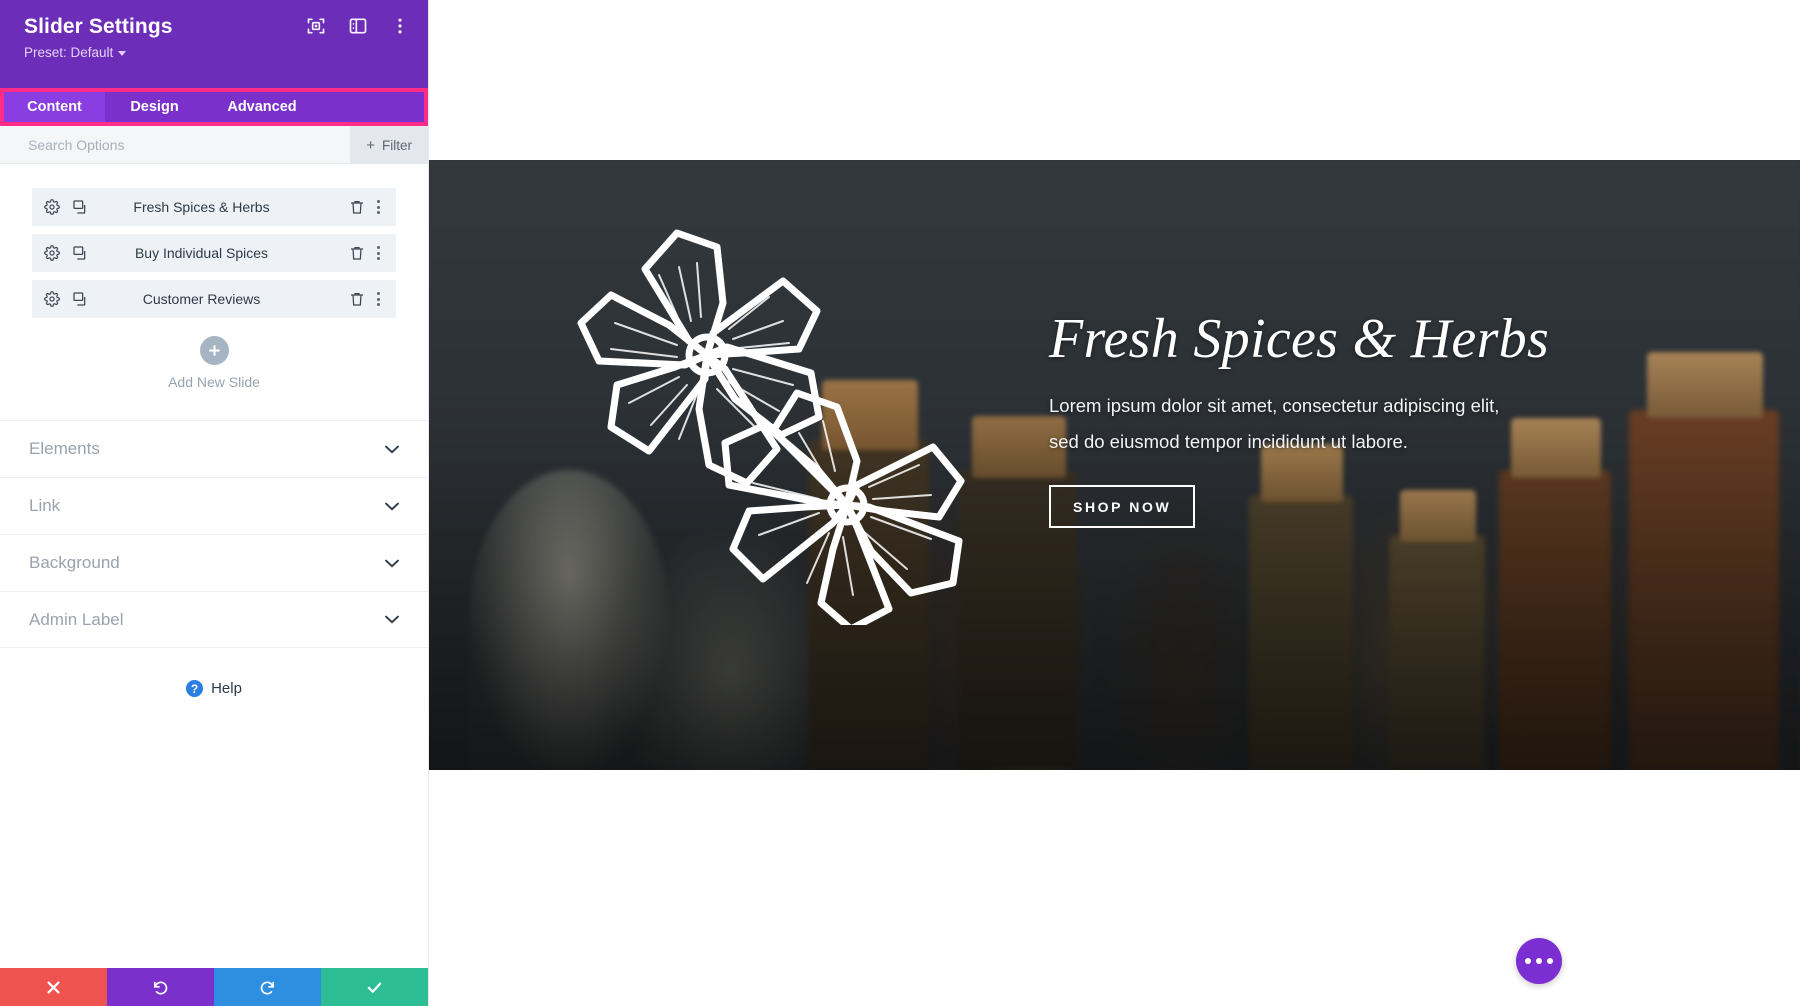  I want to click on help-link: ? Help, so click(214, 688).